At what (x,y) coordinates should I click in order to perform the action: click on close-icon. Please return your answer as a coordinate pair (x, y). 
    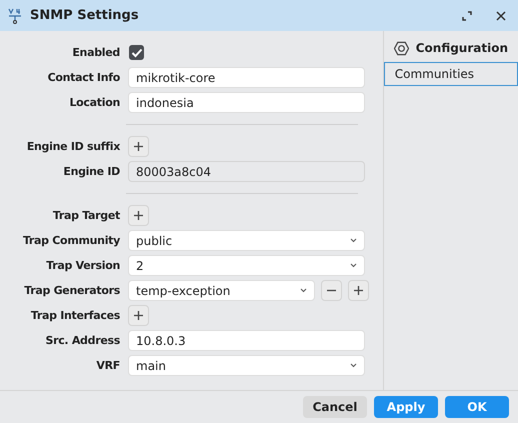
    Looking at the image, I should click on (501, 15).